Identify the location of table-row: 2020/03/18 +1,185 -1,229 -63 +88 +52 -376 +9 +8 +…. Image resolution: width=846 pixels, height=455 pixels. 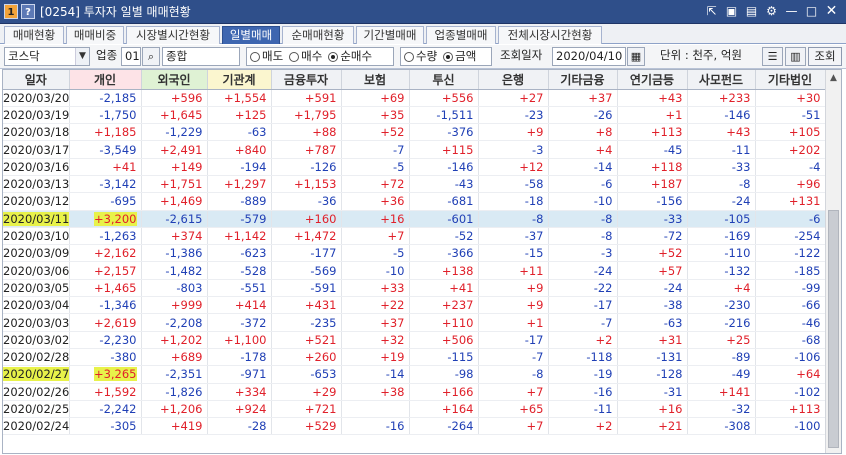
(414, 132).